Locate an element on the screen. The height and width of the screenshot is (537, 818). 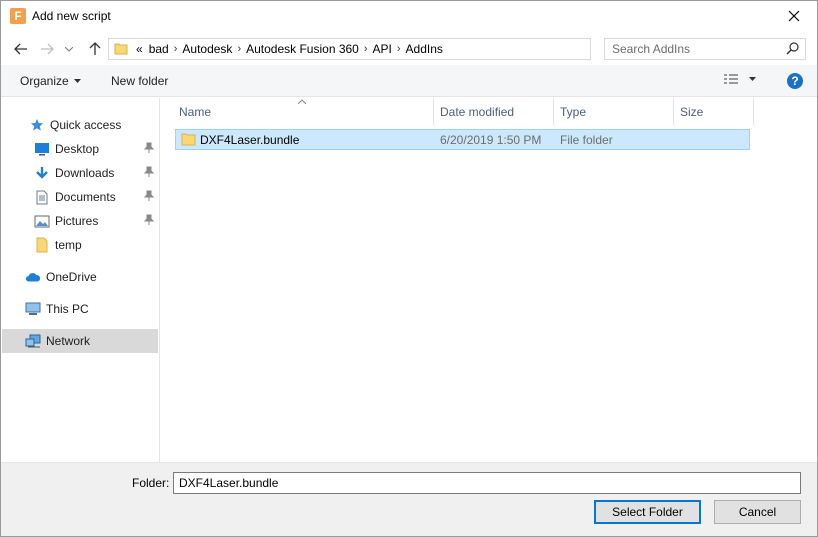
organize-label: Organize is located at coordinates (44, 81).